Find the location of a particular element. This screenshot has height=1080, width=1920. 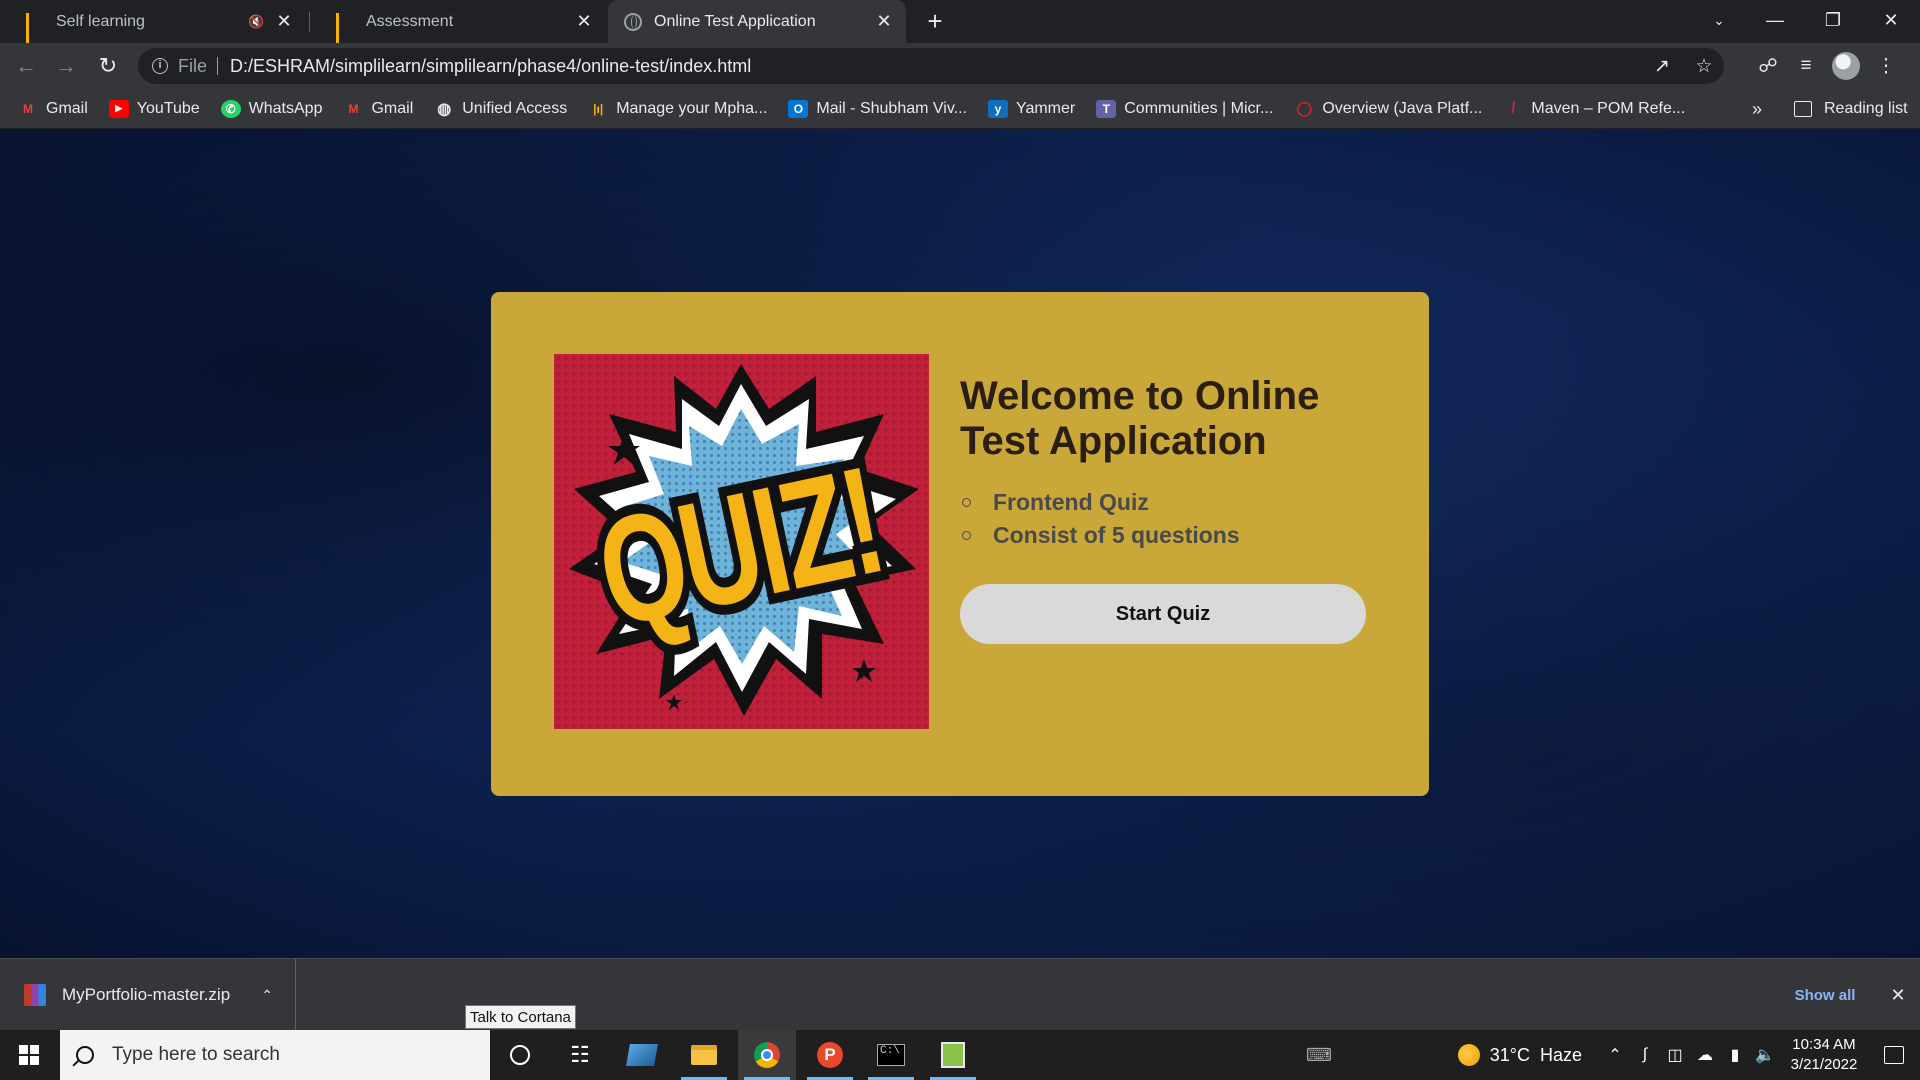

list-item-text: Consist of 5 questions is located at coordinates (1116, 535).